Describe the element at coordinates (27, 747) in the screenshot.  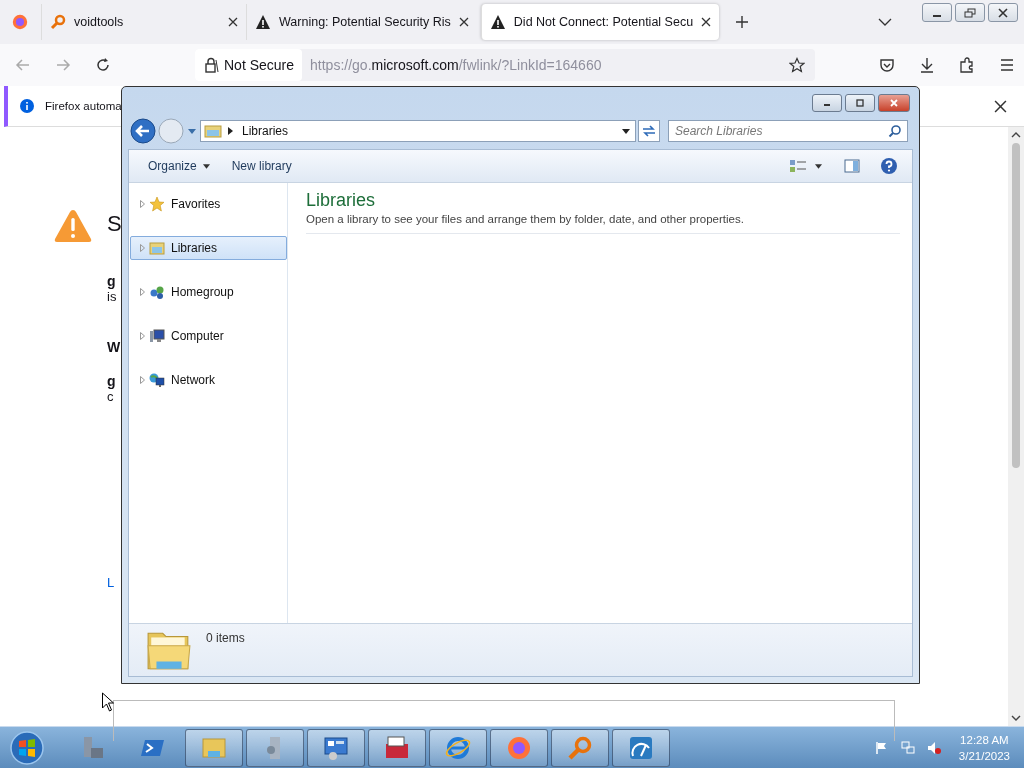
I see `start-button` at that location.